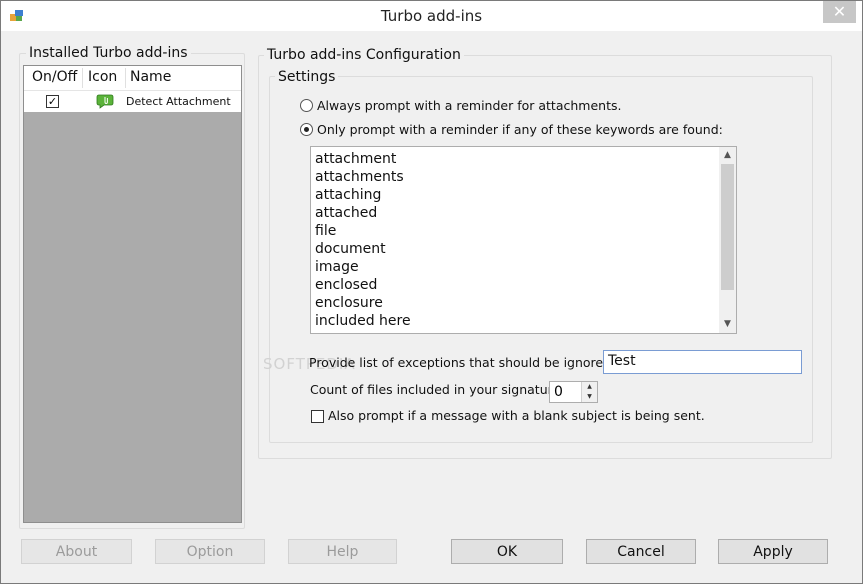 The height and width of the screenshot is (584, 863). I want to click on keyword-item: file, so click(326, 231).